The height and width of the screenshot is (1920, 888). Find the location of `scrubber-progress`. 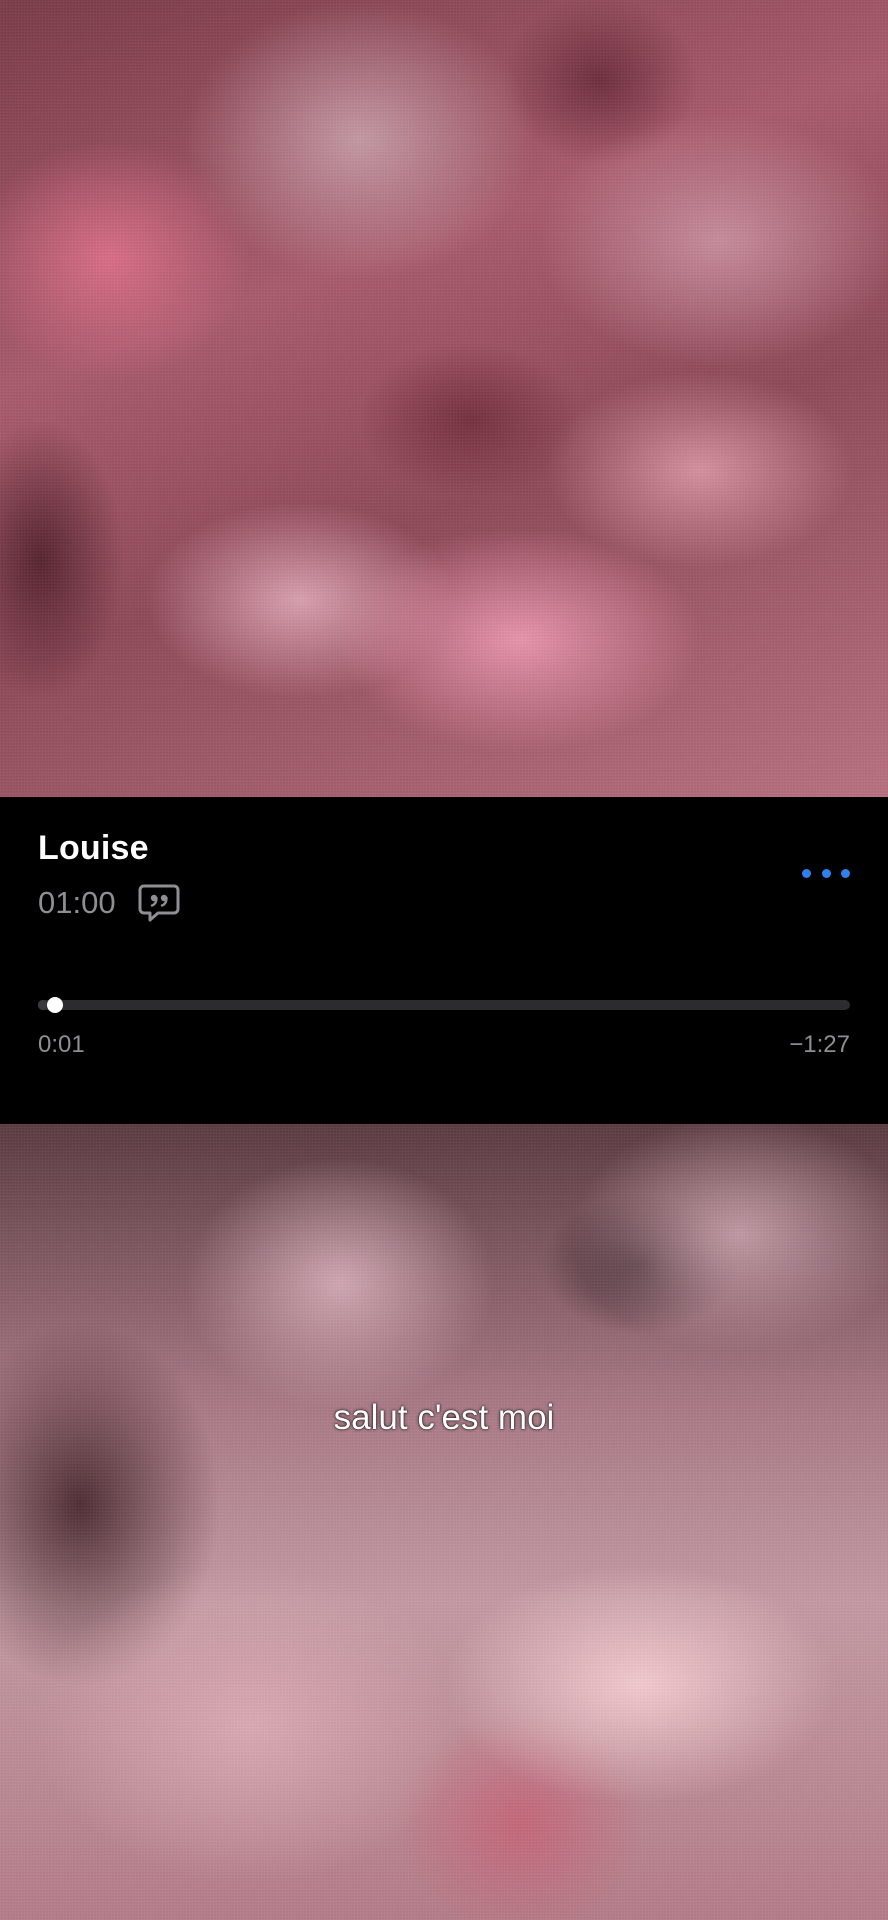

scrubber-progress is located at coordinates (42, 1005).